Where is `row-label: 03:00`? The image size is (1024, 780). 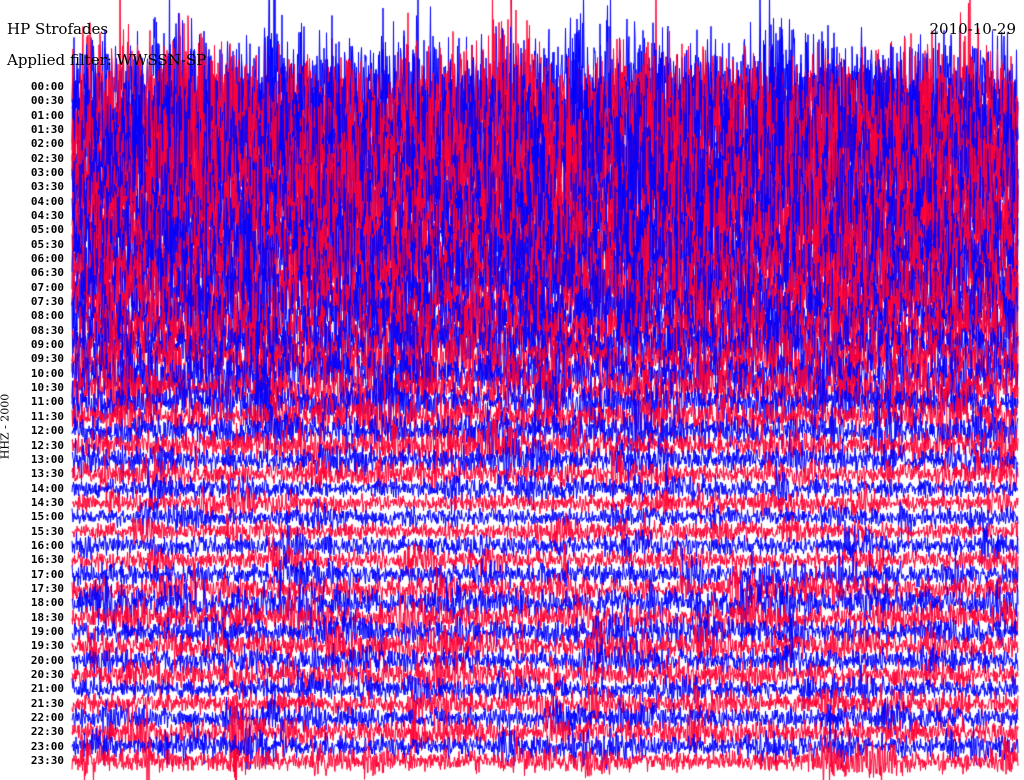
row-label: 03:00 is located at coordinates (47, 173).